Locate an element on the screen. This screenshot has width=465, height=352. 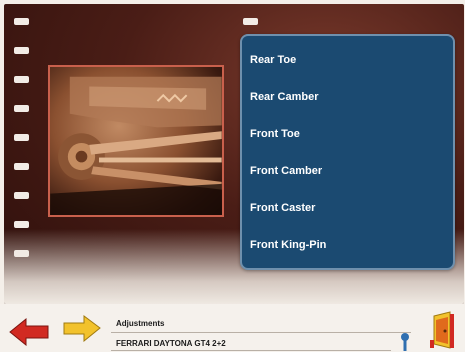
menu-item-front-caster: Front Caster is located at coordinates (282, 208).